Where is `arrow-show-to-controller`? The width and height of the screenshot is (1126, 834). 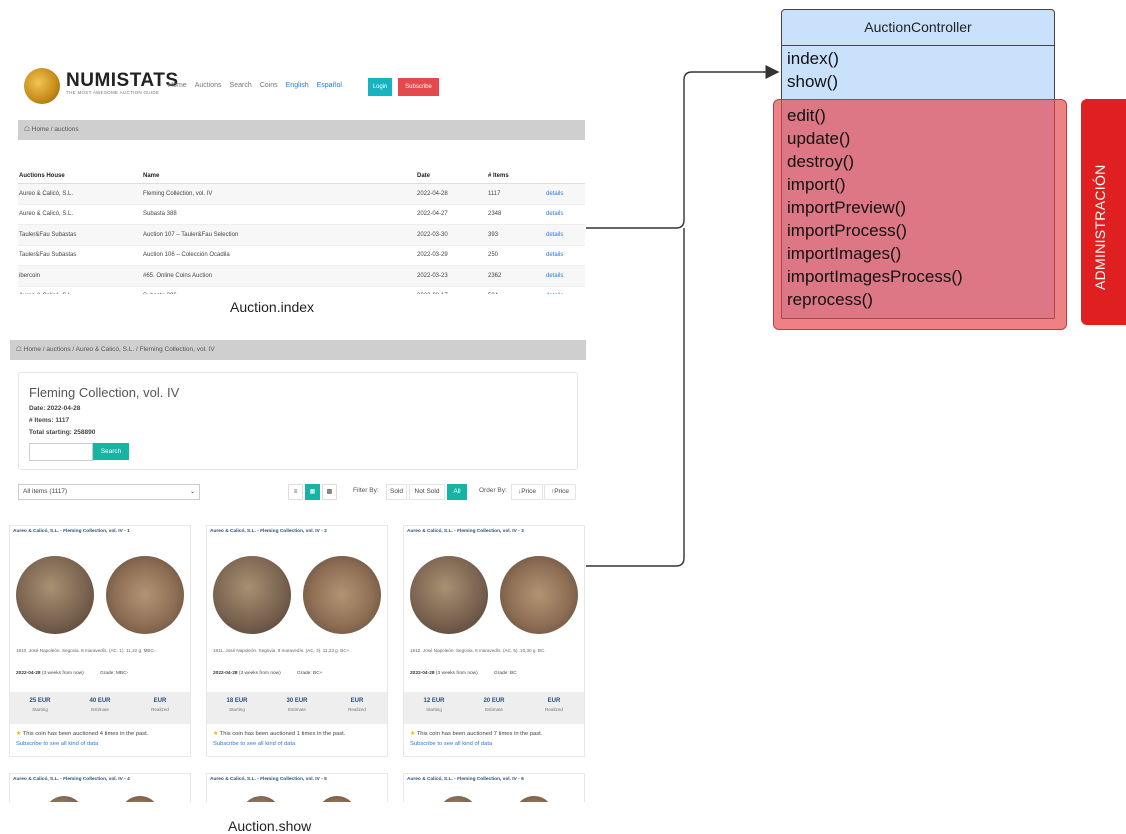 arrow-show-to-controller is located at coordinates (635, 397).